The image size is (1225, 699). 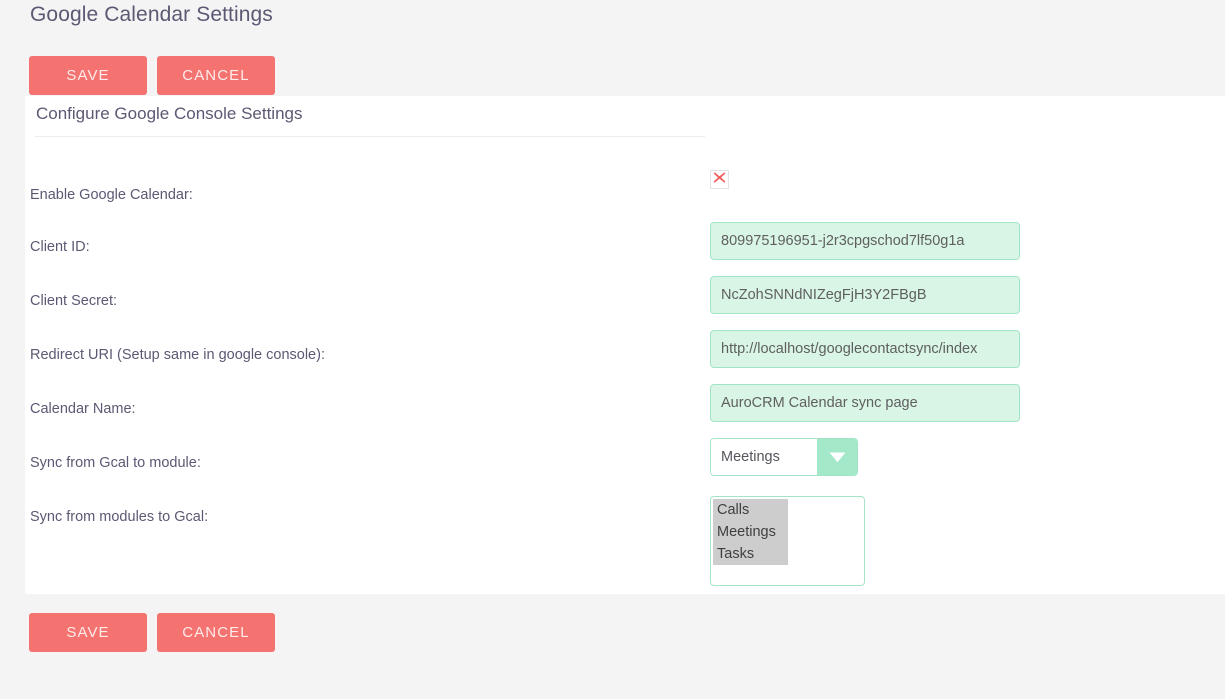 What do you see at coordinates (216, 632) in the screenshot?
I see `cancel-button-bottom: CANCEL` at bounding box center [216, 632].